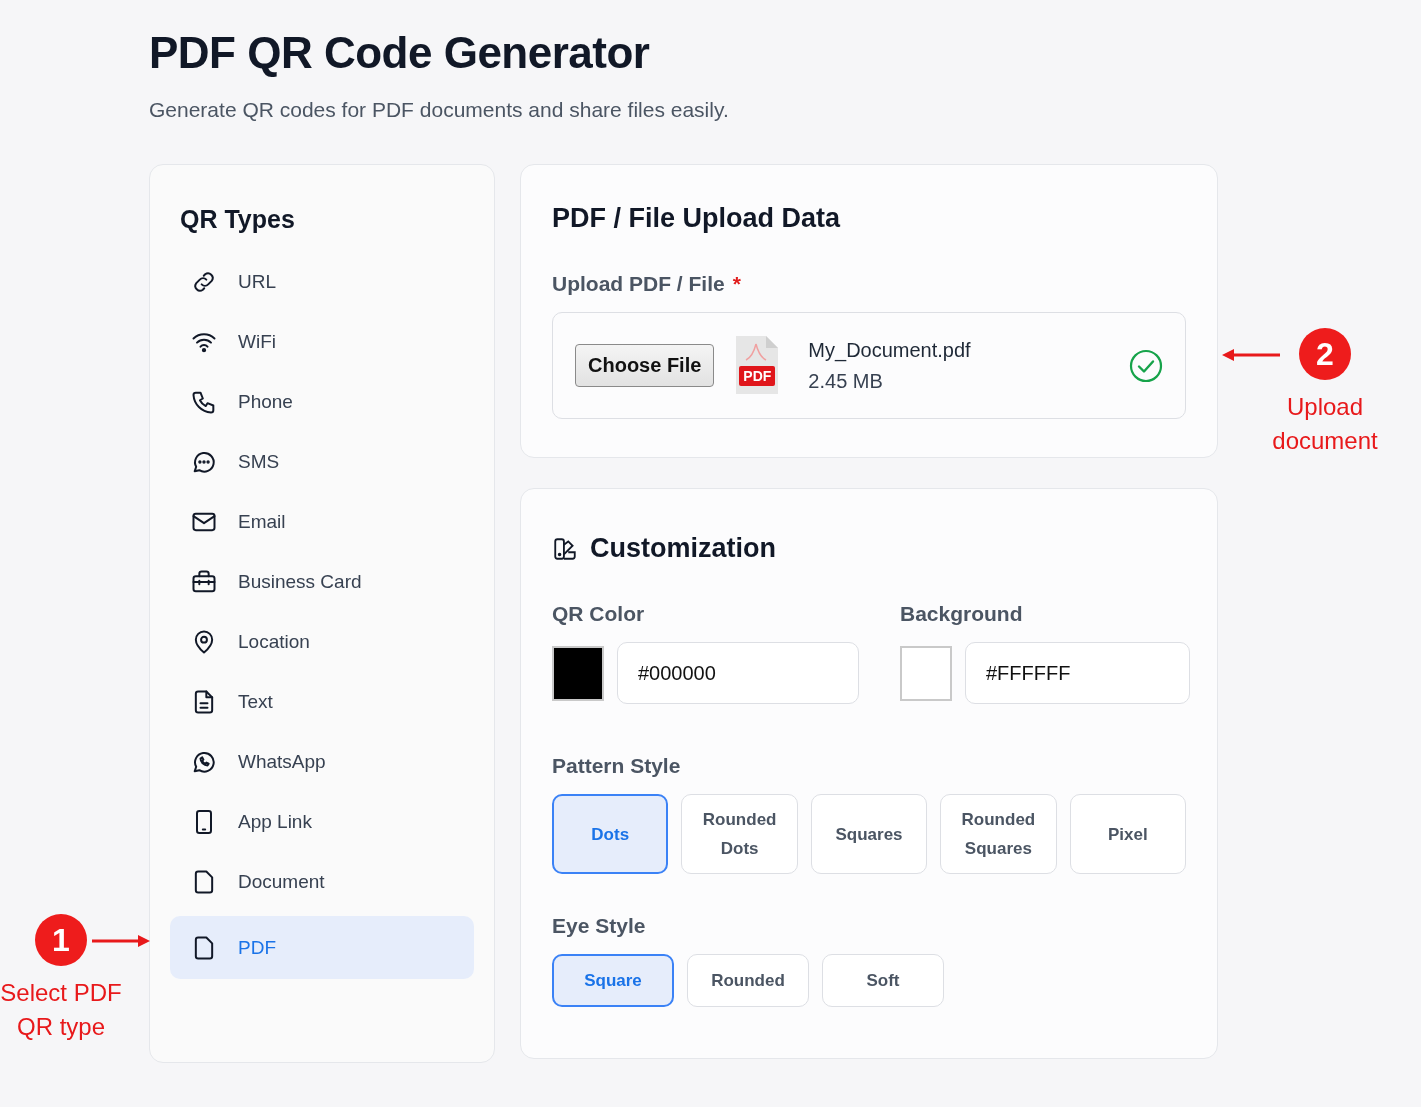 The width and height of the screenshot is (1421, 1107). What do you see at coordinates (1077, 673) in the screenshot?
I see `color-input: #FFFFFF` at bounding box center [1077, 673].